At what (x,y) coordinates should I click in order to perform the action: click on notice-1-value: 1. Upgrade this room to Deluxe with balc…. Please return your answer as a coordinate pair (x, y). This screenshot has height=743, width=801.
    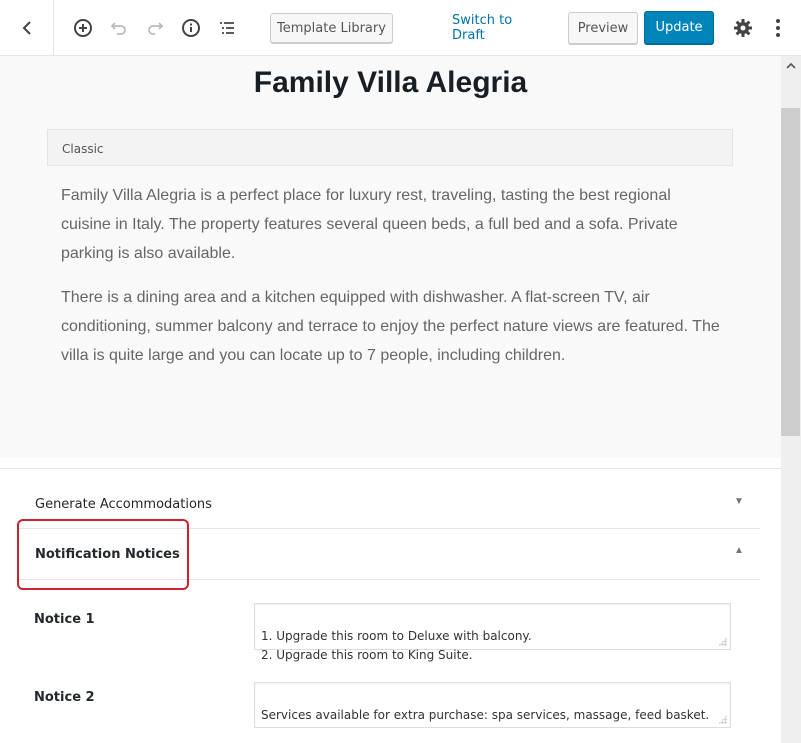
    Looking at the image, I should click on (396, 645).